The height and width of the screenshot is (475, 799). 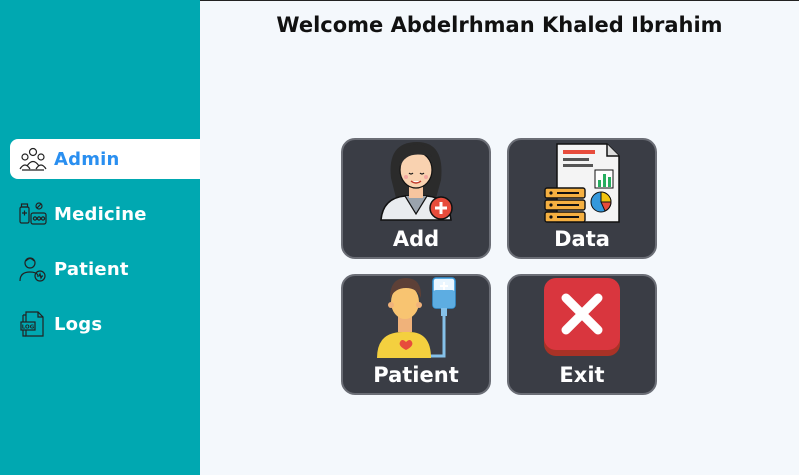 What do you see at coordinates (499, 25) in the screenshot?
I see `welcome-title: Welcome Abdelrhman Khaled Ibrahim` at bounding box center [499, 25].